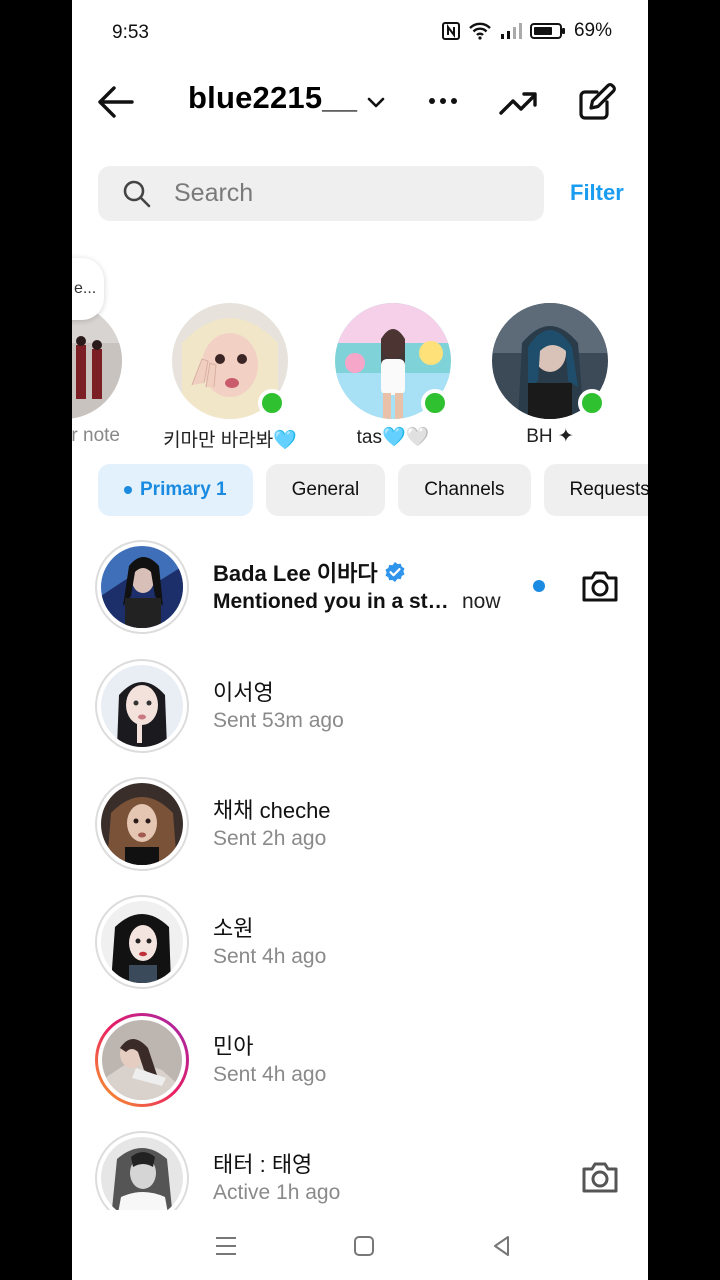 This screenshot has height=1280, width=720. Describe the element at coordinates (277, 1192) in the screenshot. I see `chat-status: Active 1h ago` at that location.